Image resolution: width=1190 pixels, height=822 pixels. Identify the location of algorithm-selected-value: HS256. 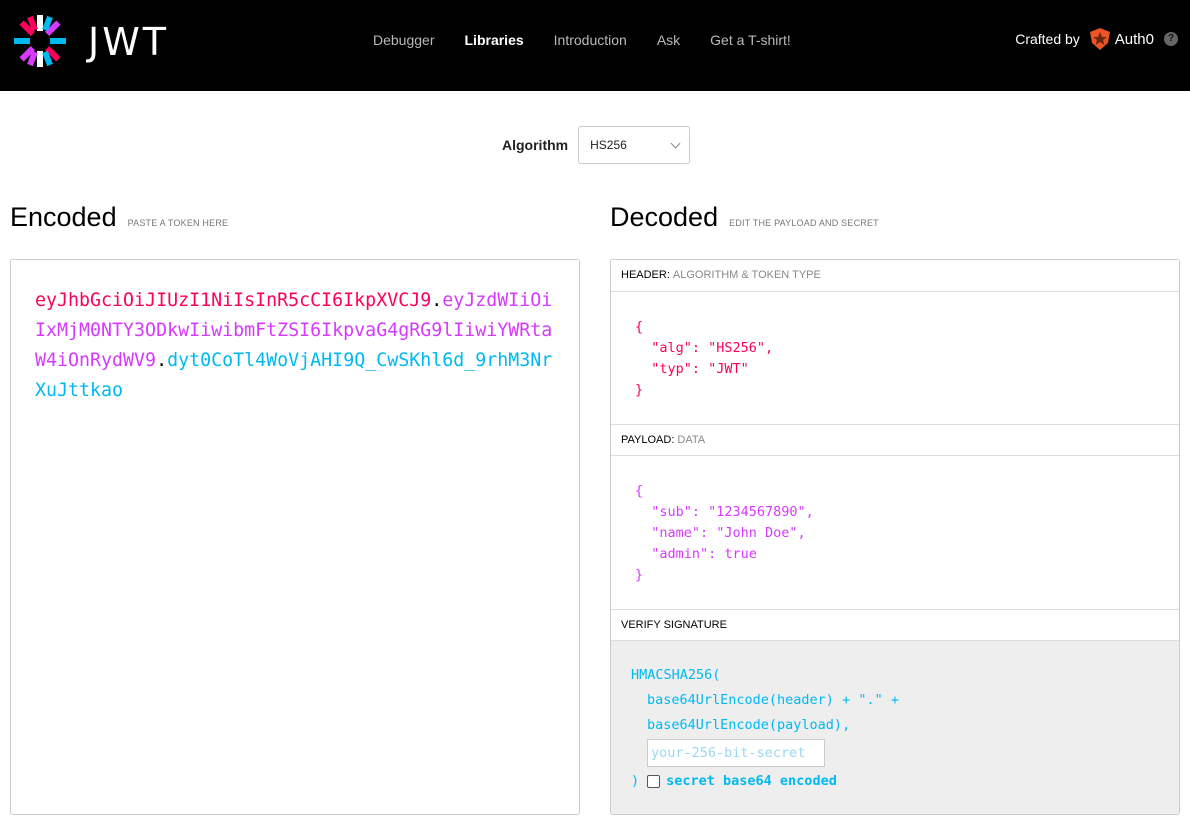
(608, 145).